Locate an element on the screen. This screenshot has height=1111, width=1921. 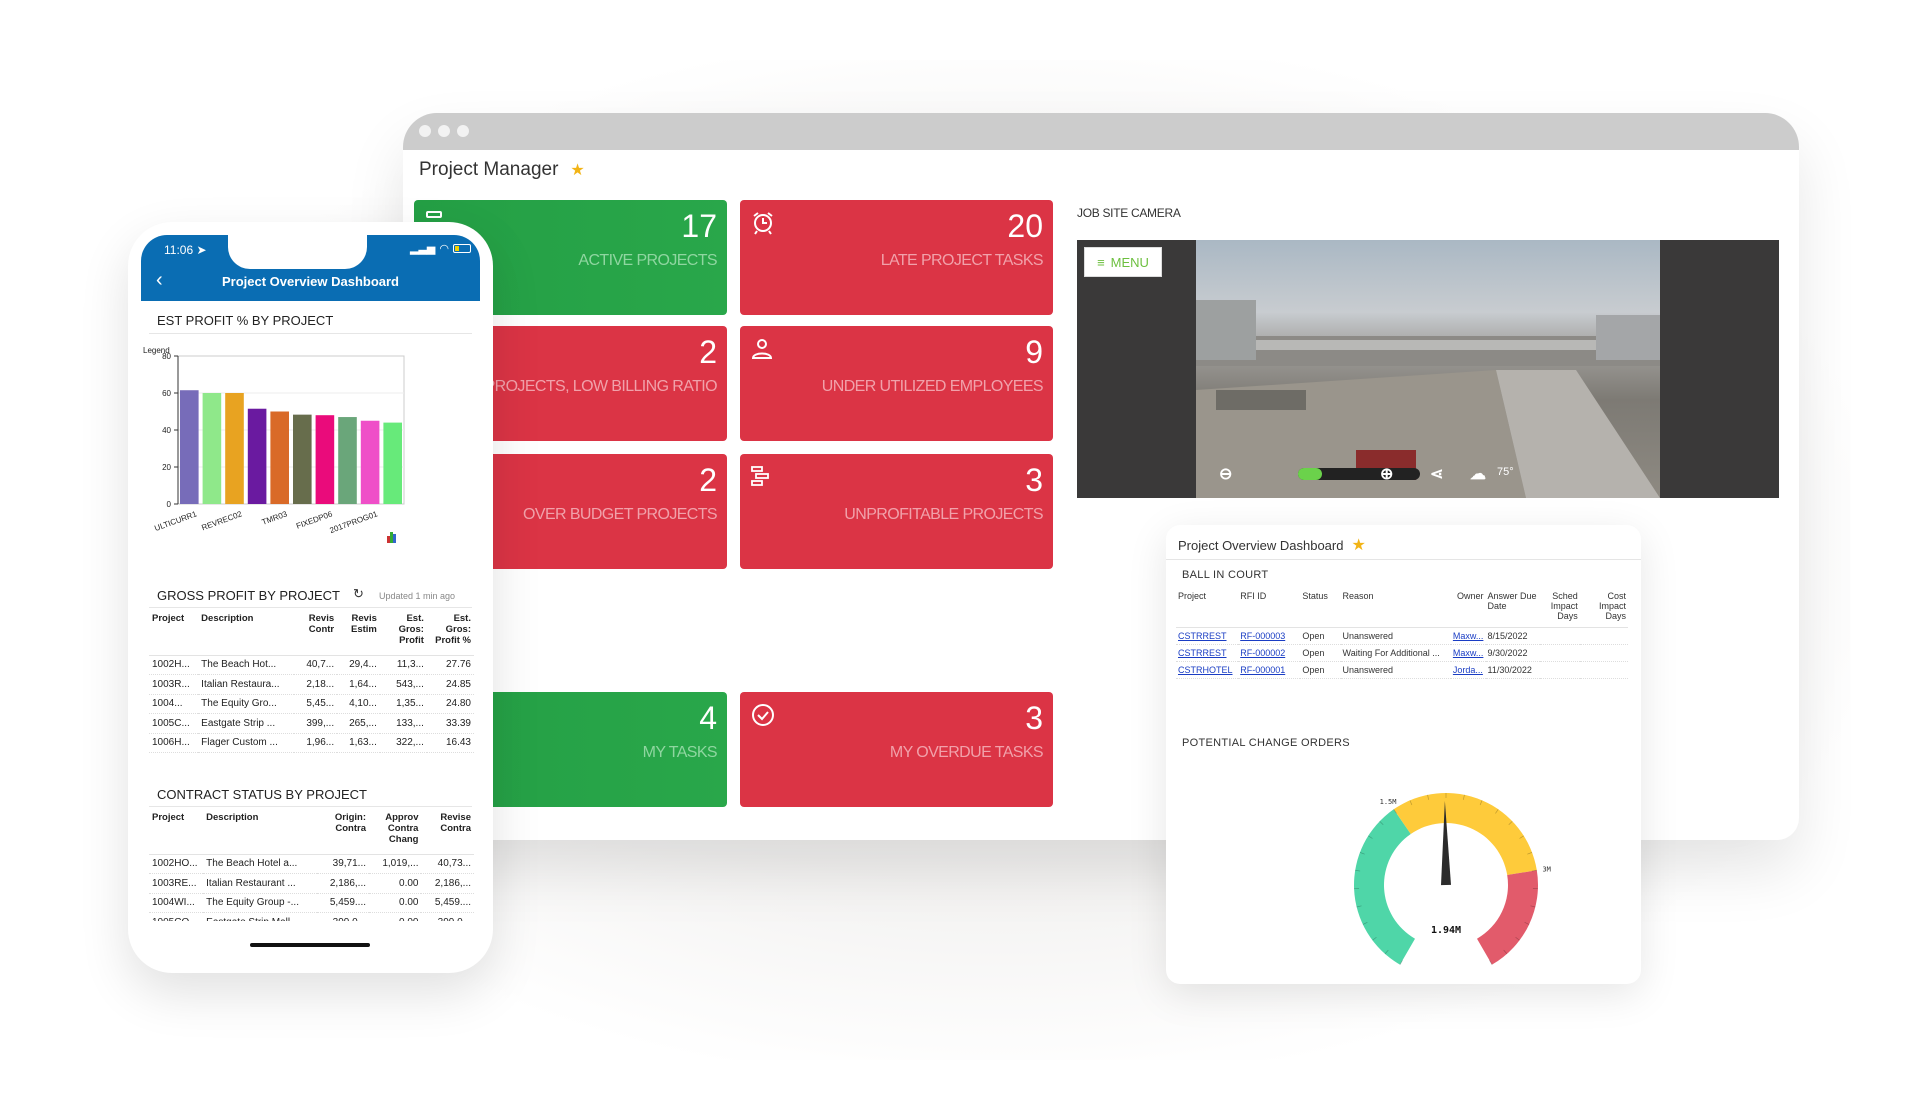
table-link: RF-000002 is located at coordinates (1262, 653).